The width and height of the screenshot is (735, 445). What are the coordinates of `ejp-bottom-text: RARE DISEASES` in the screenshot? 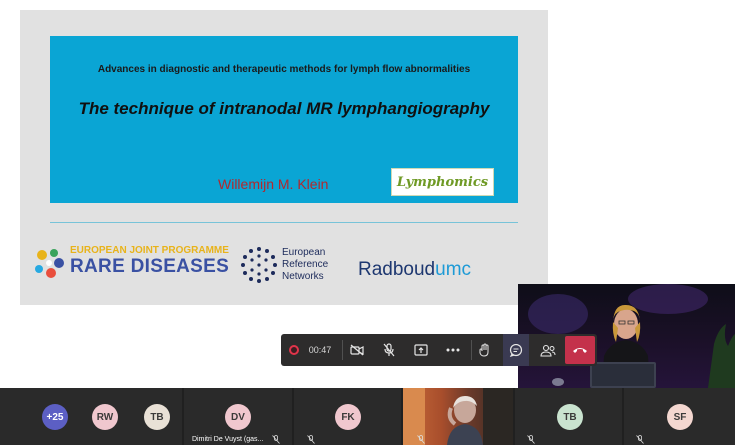 It's located at (150, 266).